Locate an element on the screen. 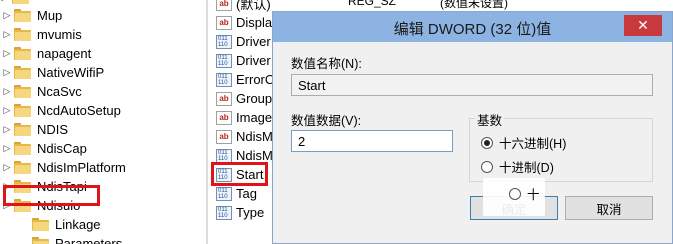 The width and height of the screenshot is (673, 244). tree-item: ▷ Mup is located at coordinates (32, 15).